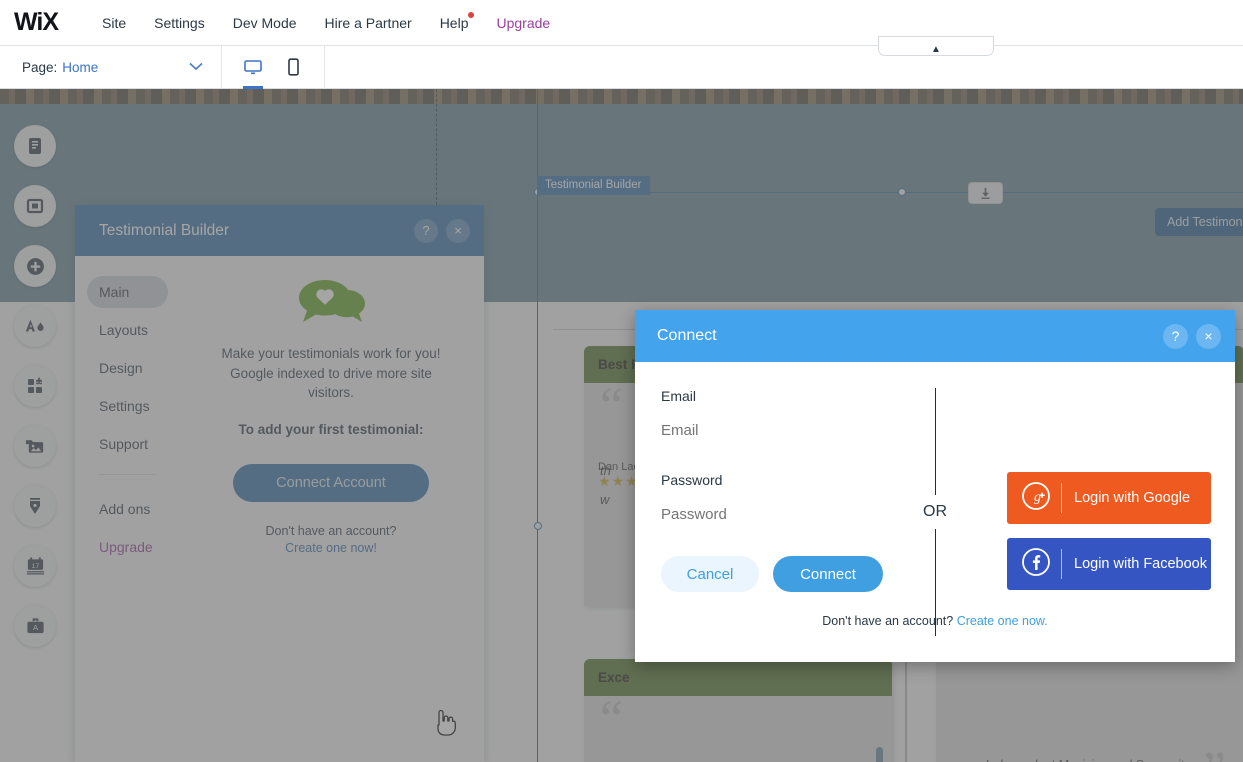 This screenshot has height=762, width=1243. I want to click on connect-modal-header: Connect ? ×, so click(935, 336).